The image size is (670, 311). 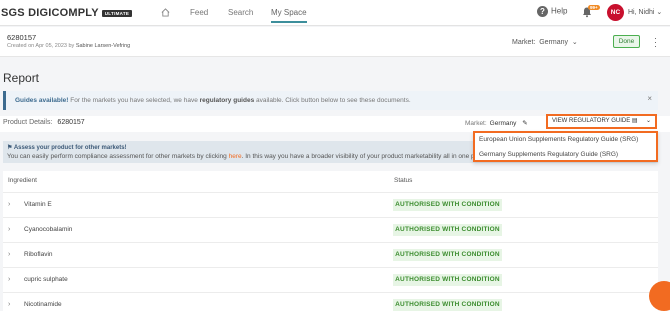 I want to click on edit-icon: ✎, so click(x=524, y=123).